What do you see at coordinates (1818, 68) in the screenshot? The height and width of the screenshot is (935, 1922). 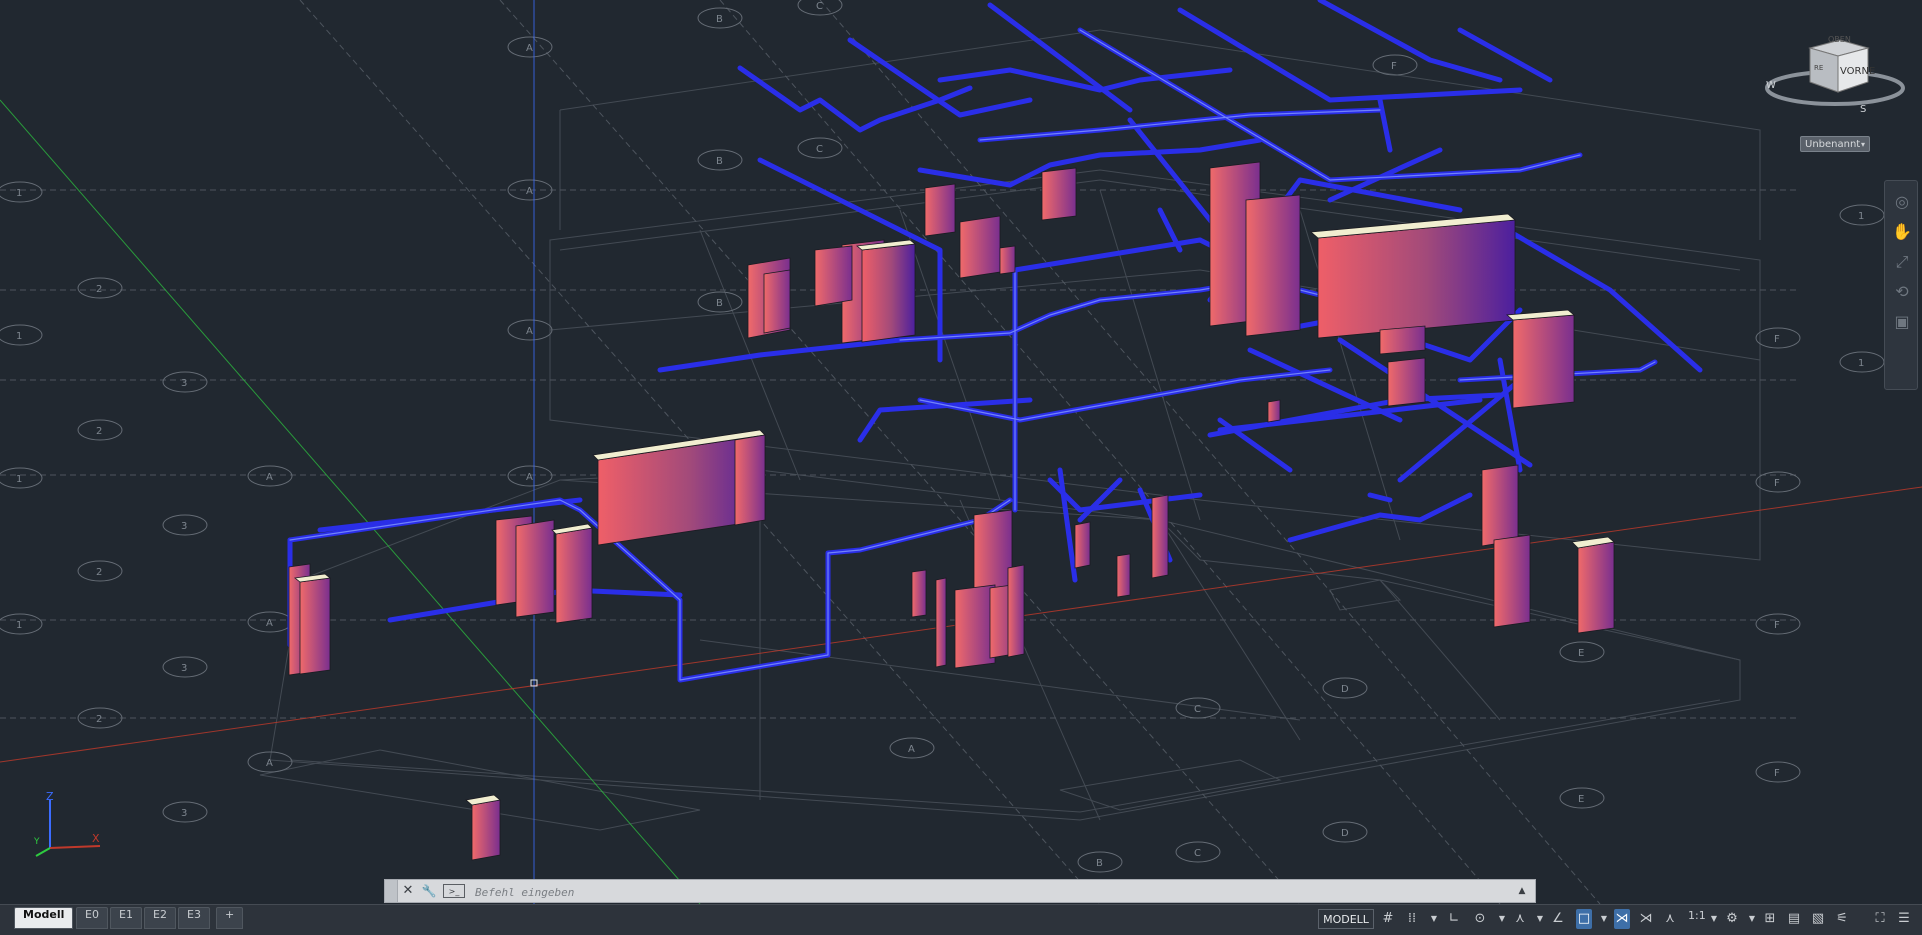 I see `svg-text: RE` at bounding box center [1818, 68].